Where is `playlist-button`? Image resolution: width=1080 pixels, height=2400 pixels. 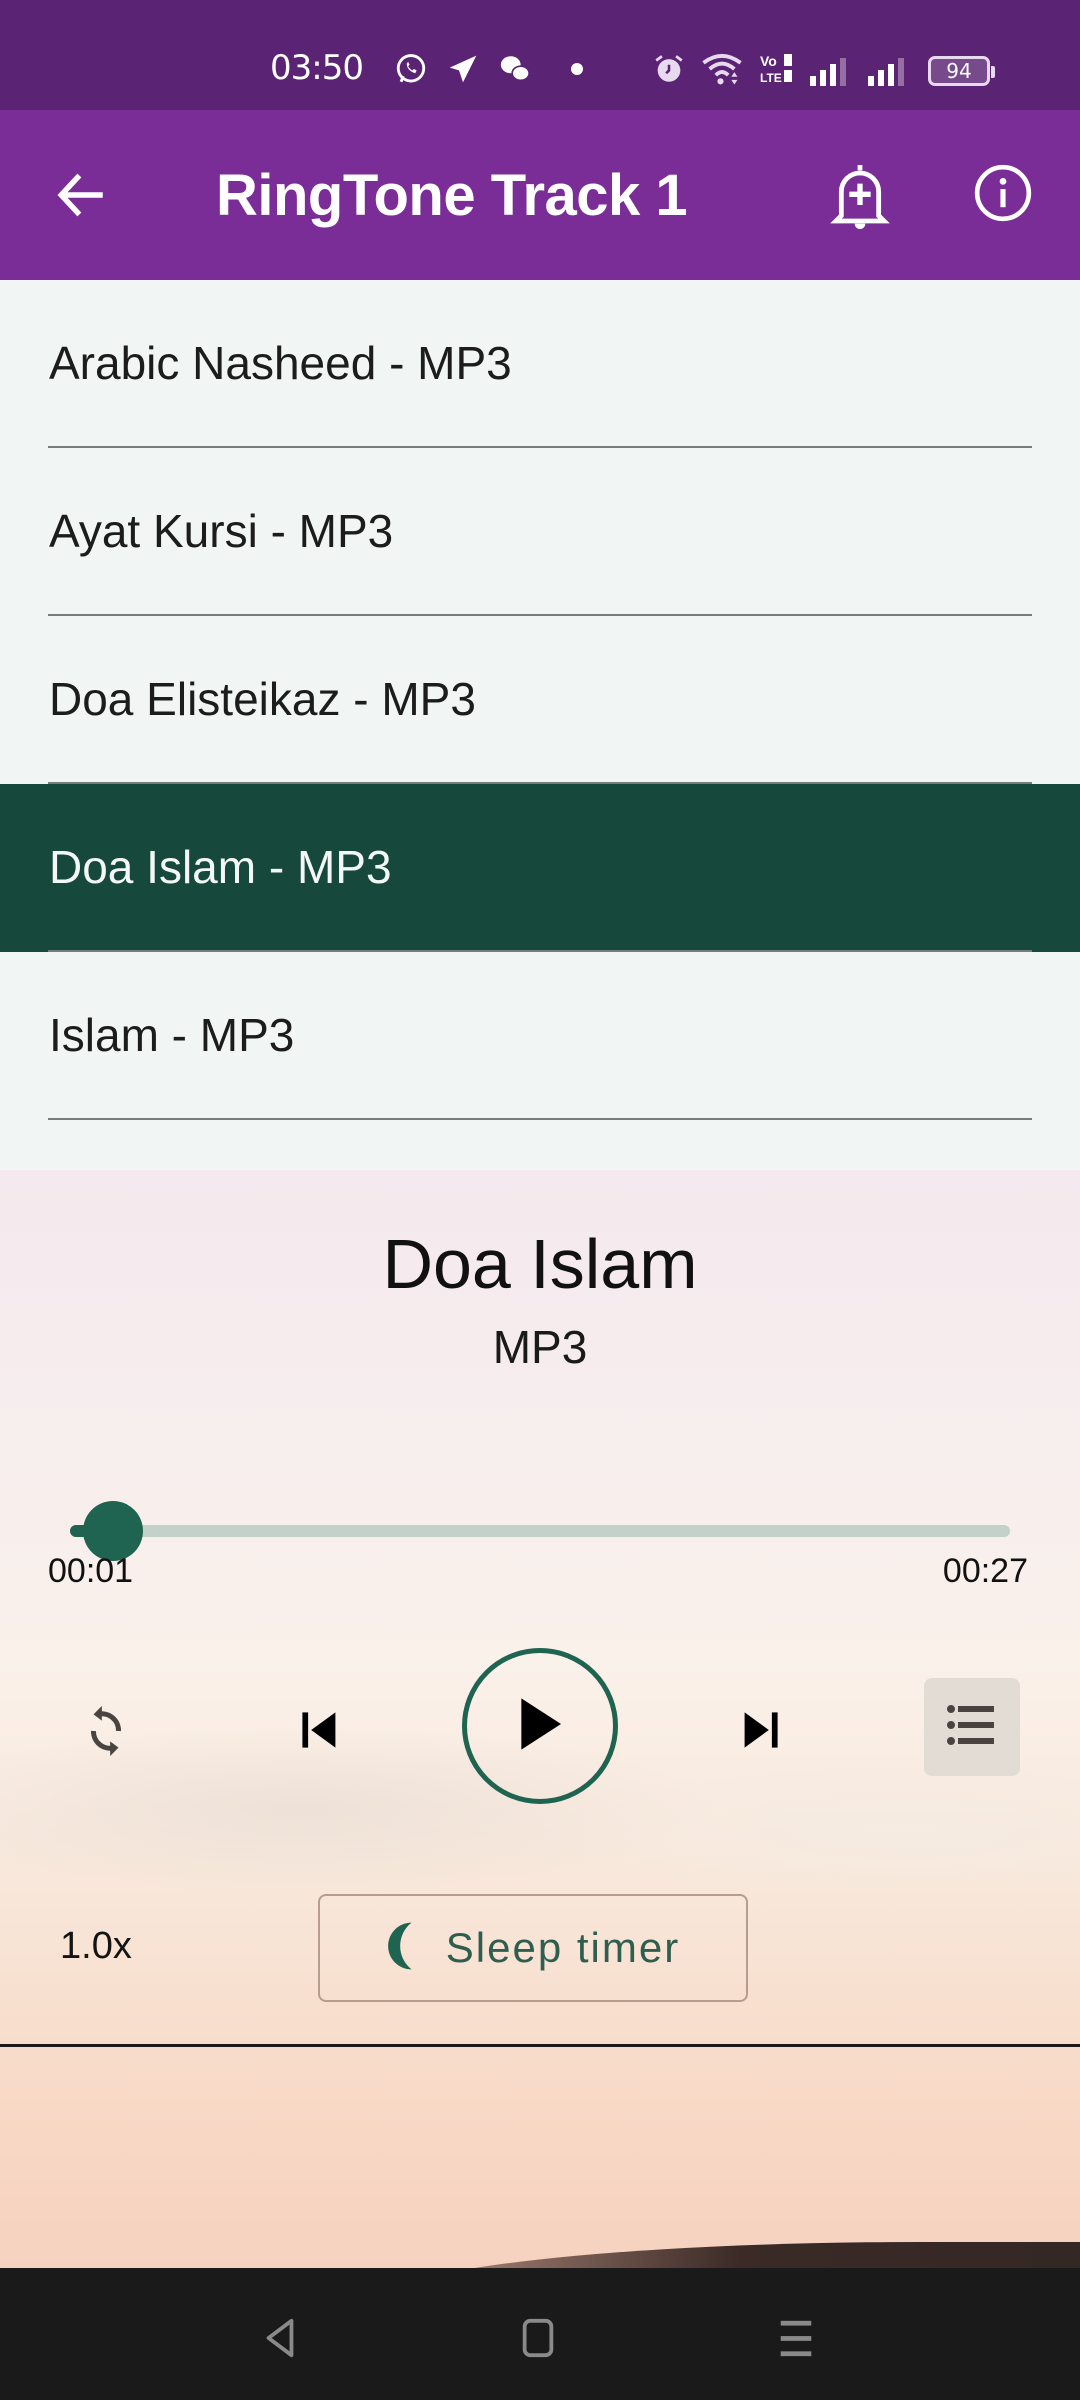 playlist-button is located at coordinates (972, 1727).